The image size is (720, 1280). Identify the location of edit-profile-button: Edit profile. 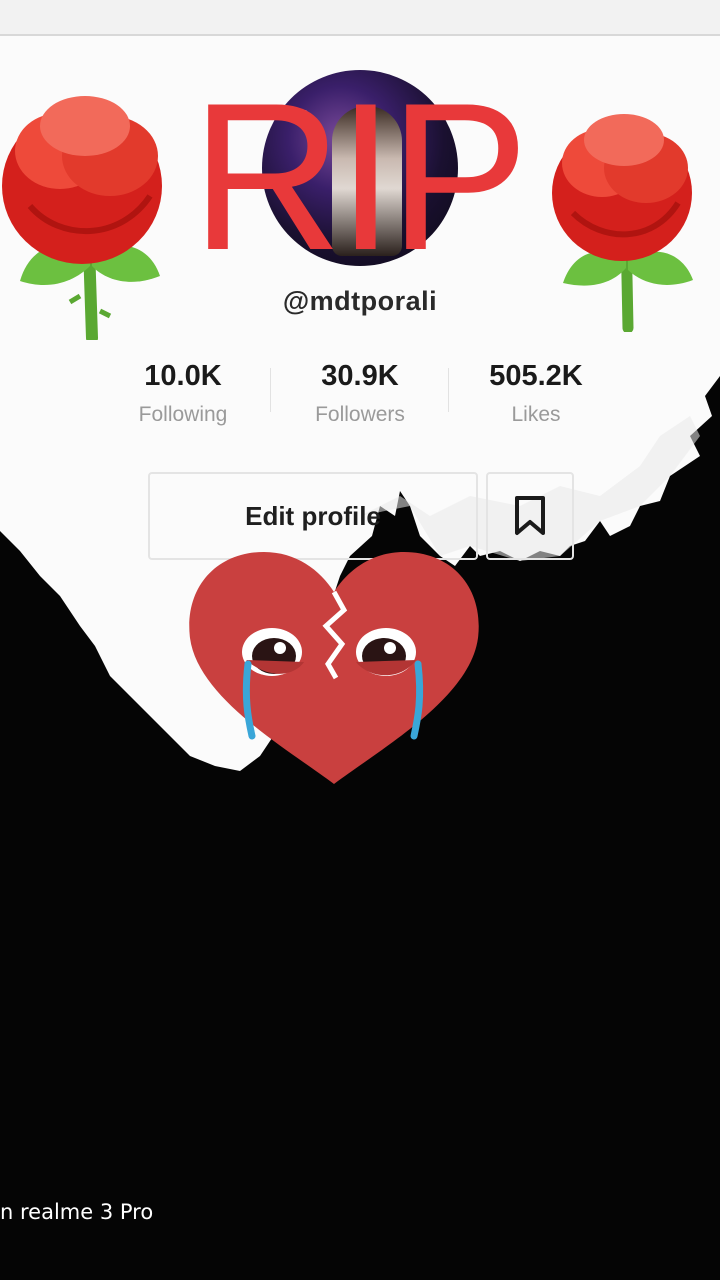
(313, 516).